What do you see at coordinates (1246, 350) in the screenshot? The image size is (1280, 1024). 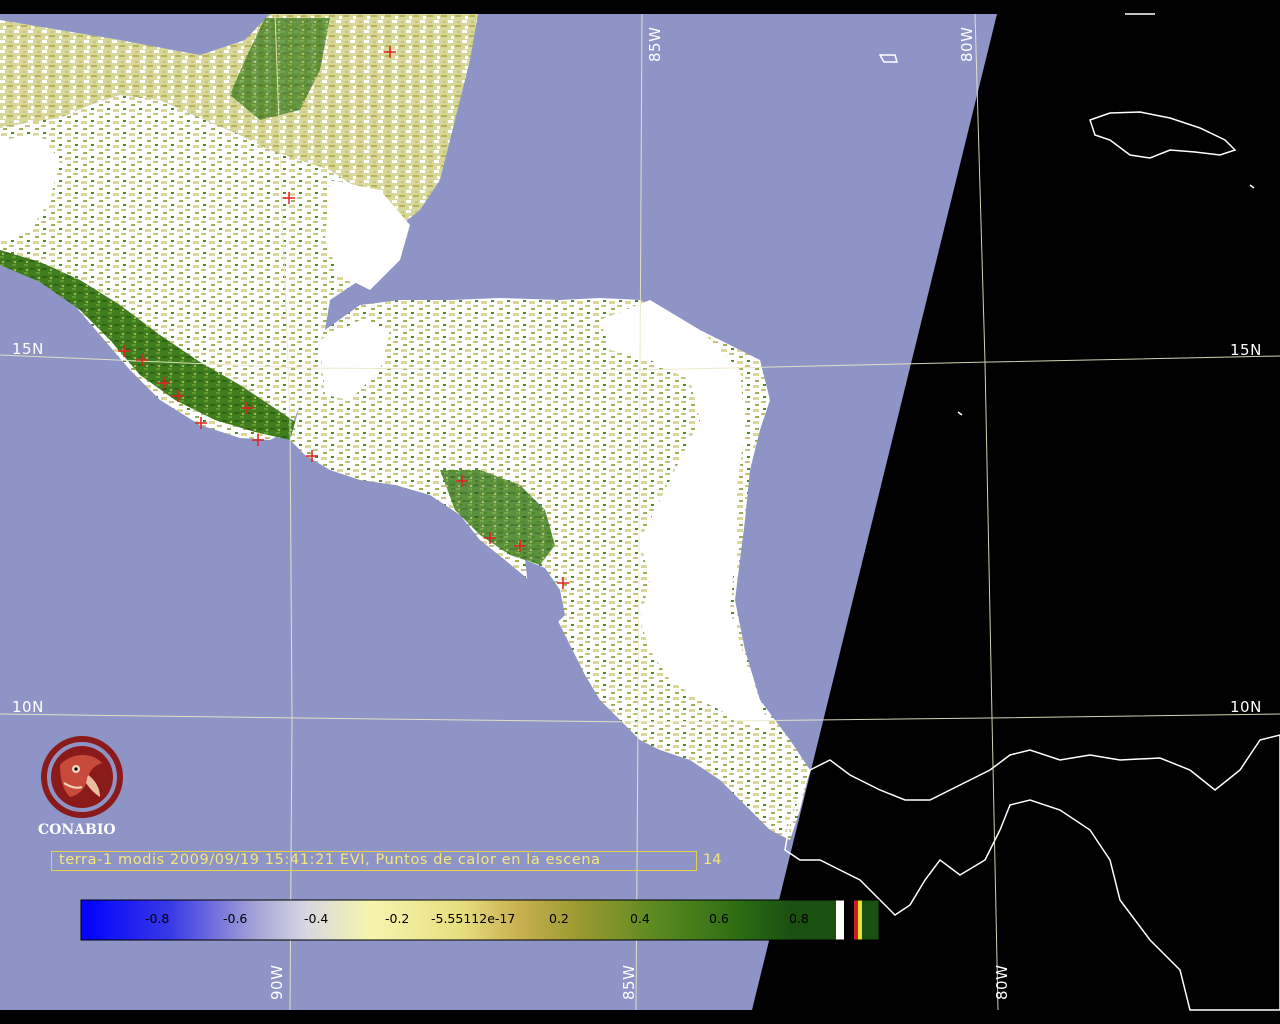 I see `lat-label-15n-right: 15N` at bounding box center [1246, 350].